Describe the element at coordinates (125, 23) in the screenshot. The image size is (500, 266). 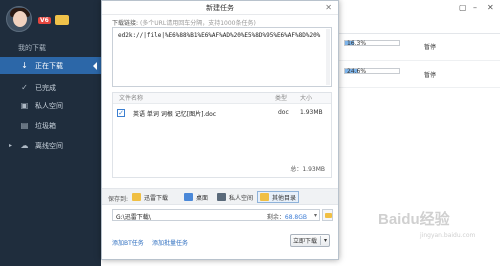
I see `url-label: 下载链接:` at that location.